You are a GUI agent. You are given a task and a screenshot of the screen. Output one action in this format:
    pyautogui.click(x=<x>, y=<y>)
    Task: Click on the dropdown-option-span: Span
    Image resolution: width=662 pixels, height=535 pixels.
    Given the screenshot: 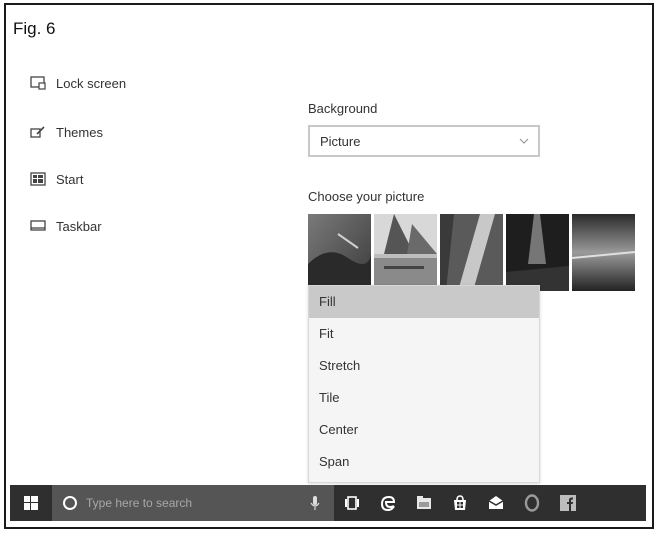 What is the action you would take?
    pyautogui.click(x=424, y=462)
    